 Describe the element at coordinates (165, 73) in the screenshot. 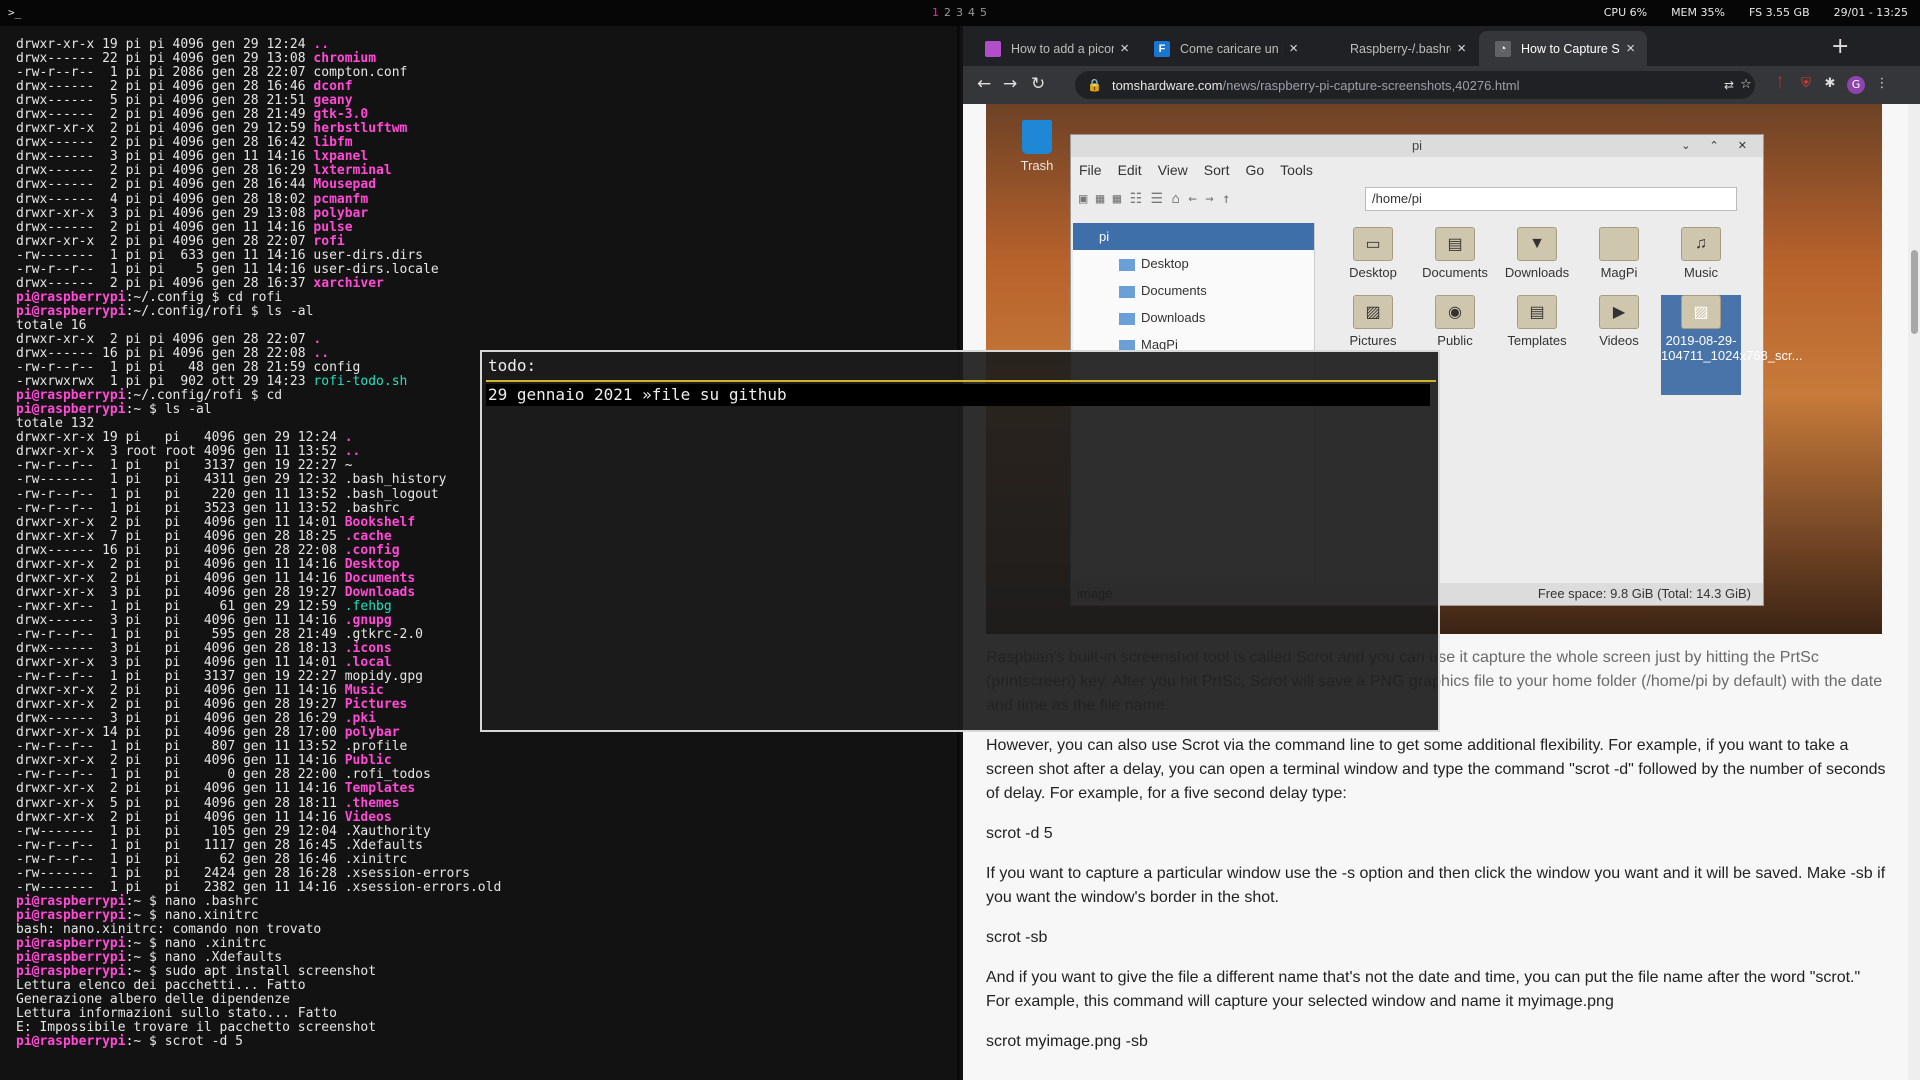

I see `line-info: -rw-r--r-- 1 pi pi 2086 gen 28 22:07` at that location.